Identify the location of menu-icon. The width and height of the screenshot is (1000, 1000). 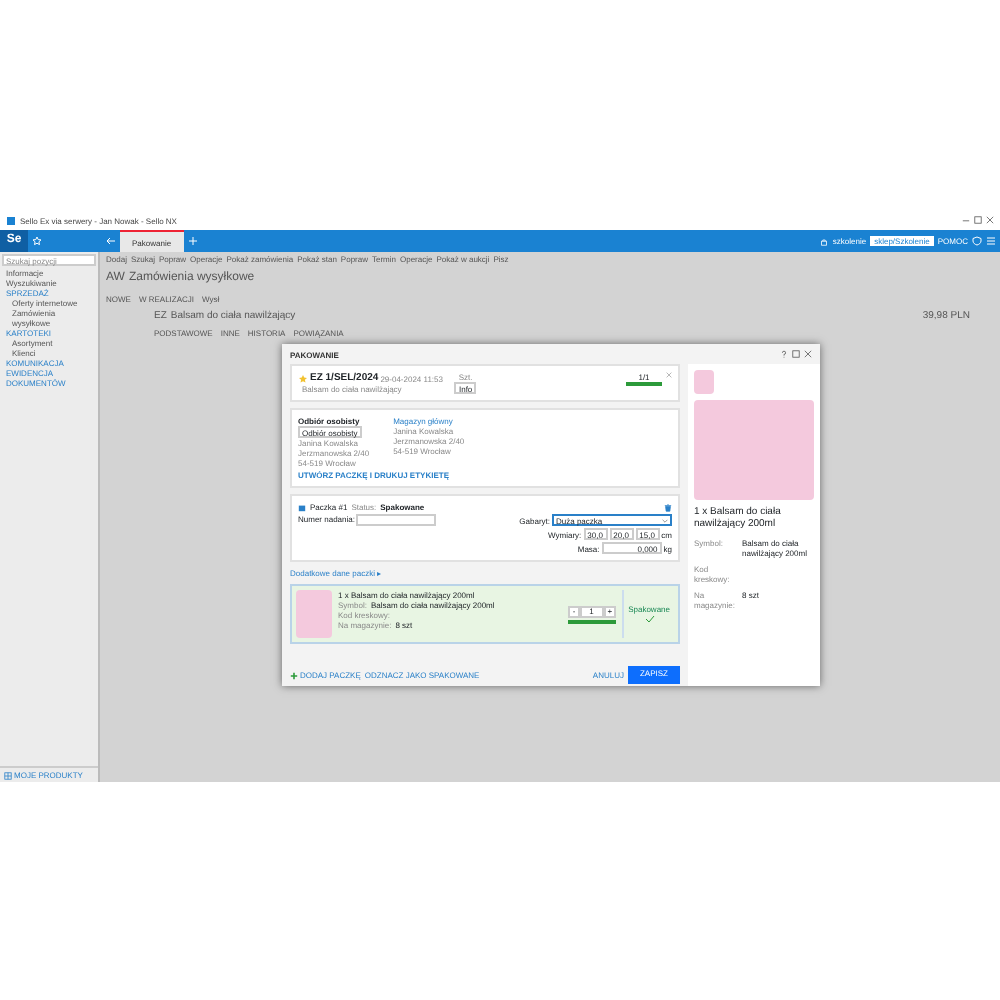
(991, 241).